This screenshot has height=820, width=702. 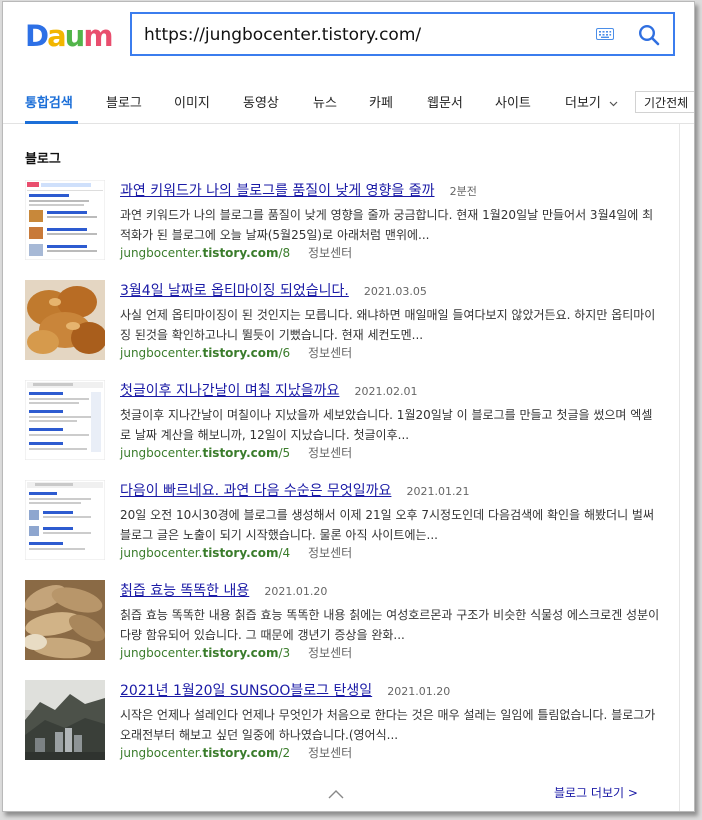 What do you see at coordinates (246, 691) in the screenshot?
I see `result-title-link: 2021년 1월20일 SUNSOO블로그 탄생일` at bounding box center [246, 691].